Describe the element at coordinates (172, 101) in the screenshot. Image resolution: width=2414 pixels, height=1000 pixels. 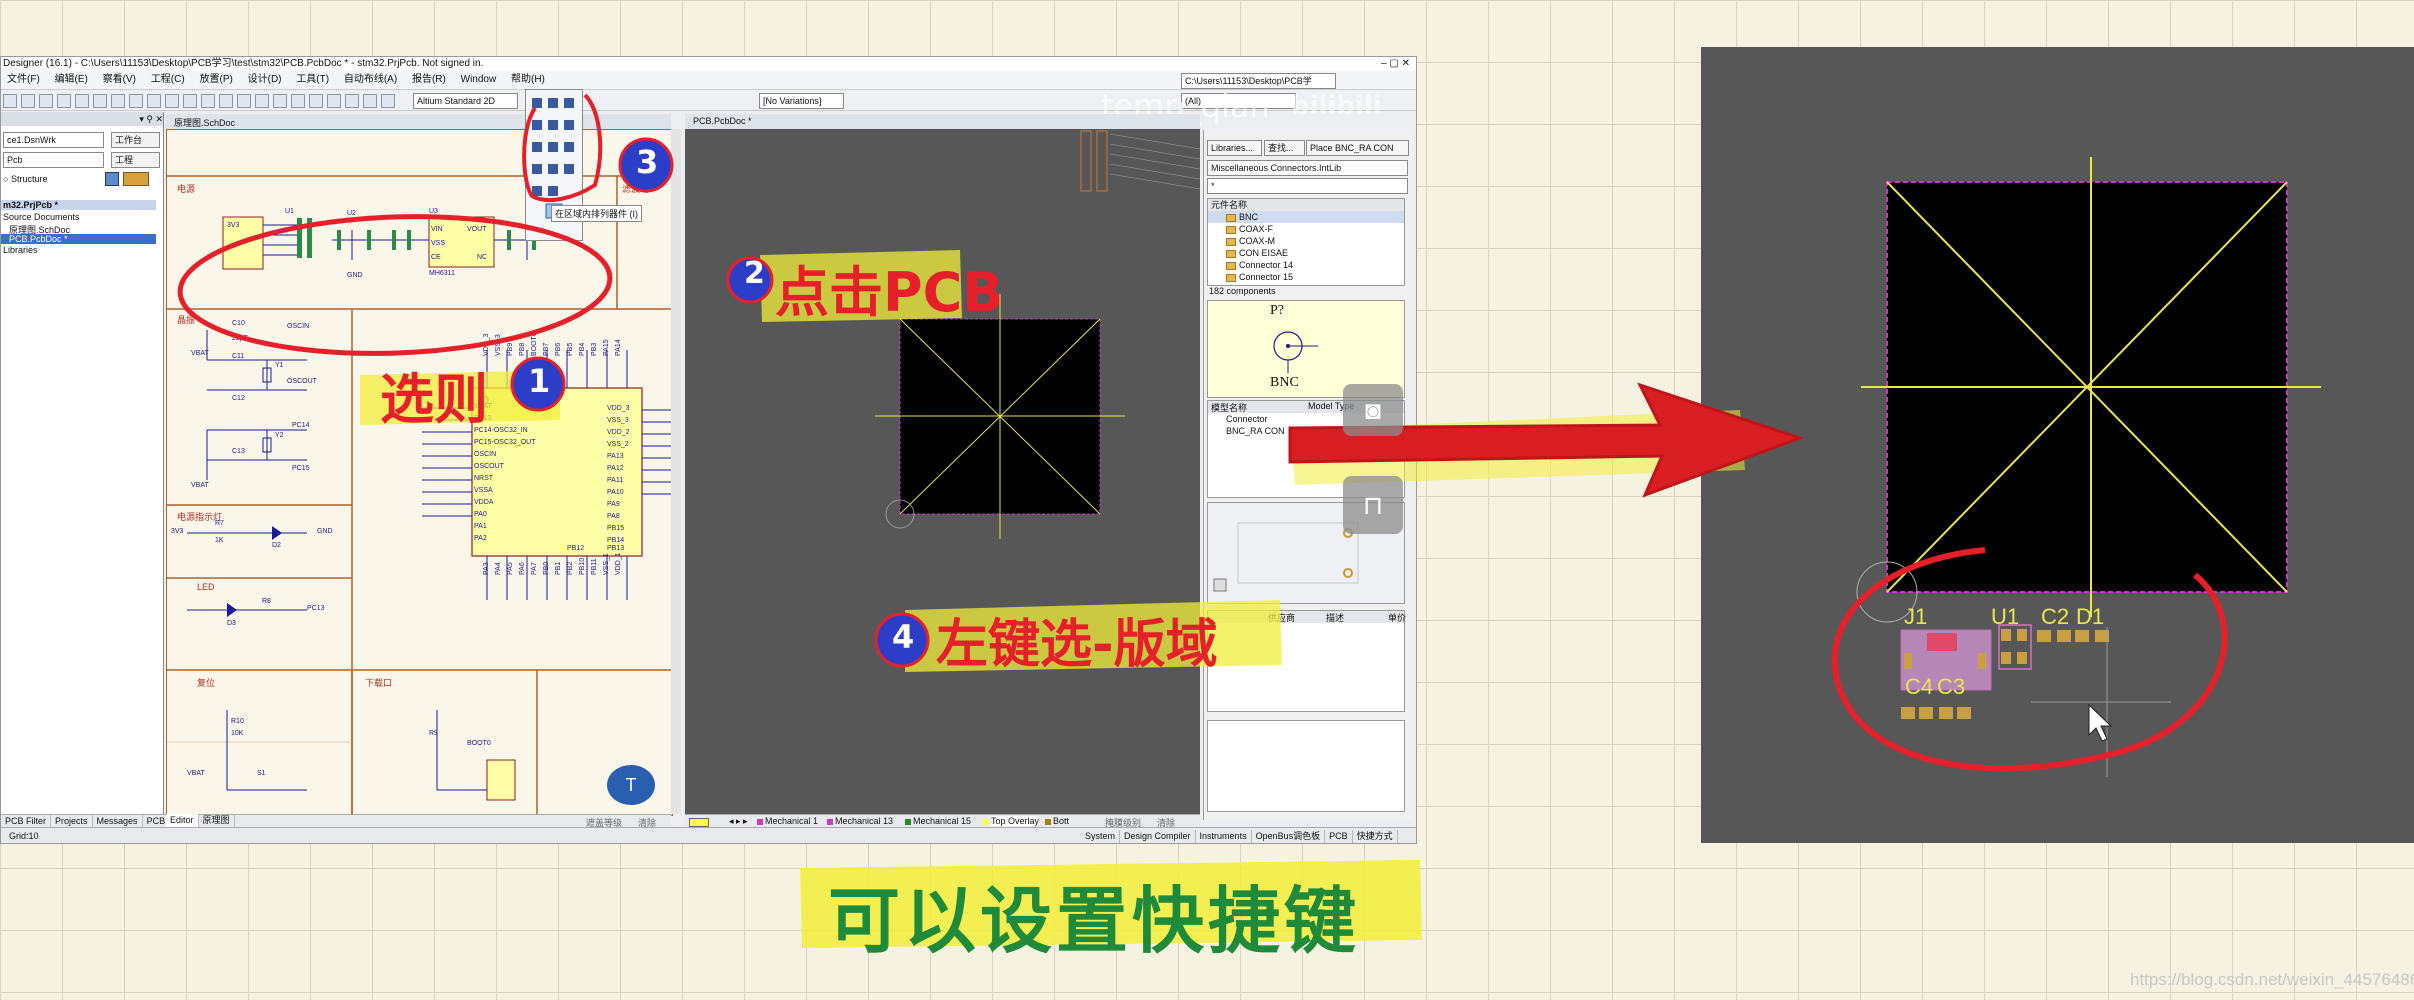
I see `select-icon` at that location.